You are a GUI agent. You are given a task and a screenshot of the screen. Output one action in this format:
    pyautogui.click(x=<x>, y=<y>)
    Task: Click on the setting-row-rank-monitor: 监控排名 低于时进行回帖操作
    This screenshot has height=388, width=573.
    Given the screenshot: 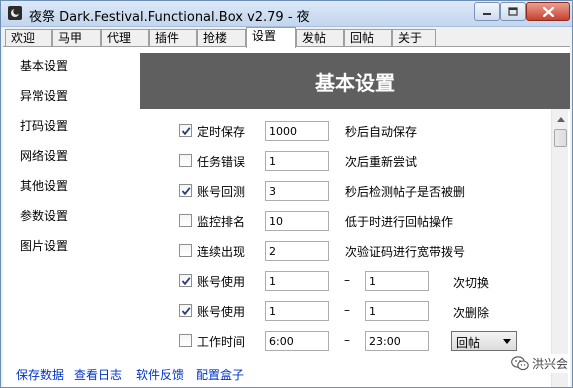 What is the action you would take?
    pyautogui.click(x=364, y=221)
    